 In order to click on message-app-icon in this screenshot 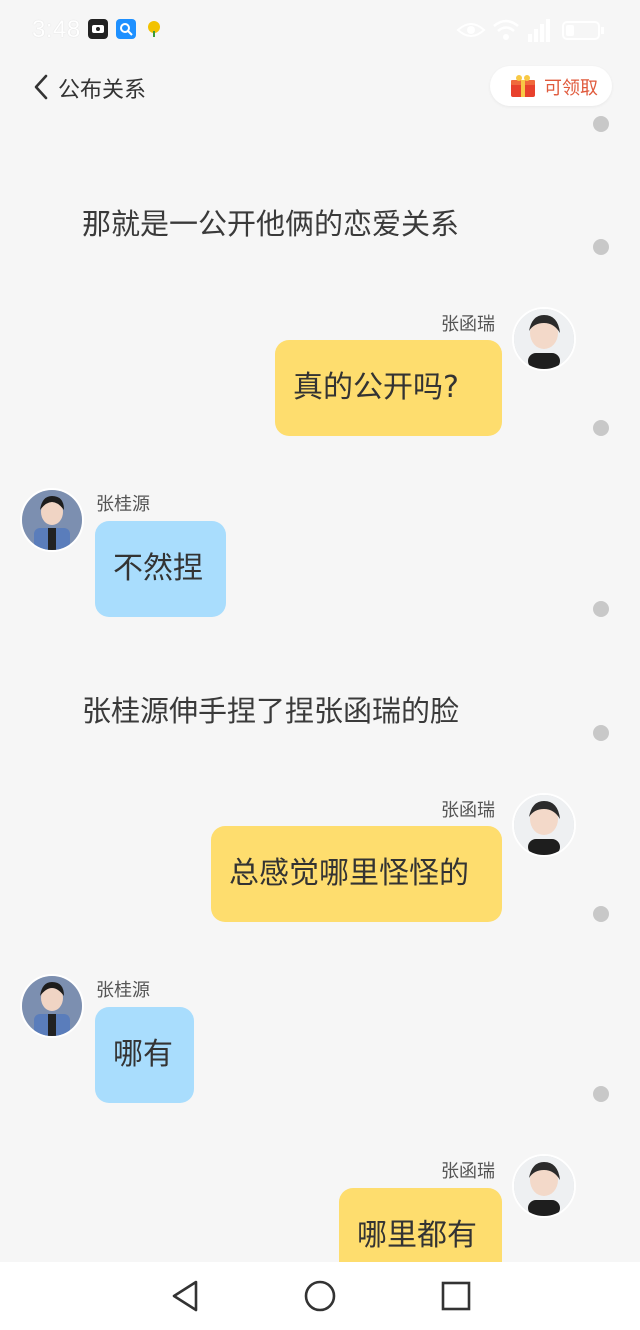, I will do `click(98, 29)`.